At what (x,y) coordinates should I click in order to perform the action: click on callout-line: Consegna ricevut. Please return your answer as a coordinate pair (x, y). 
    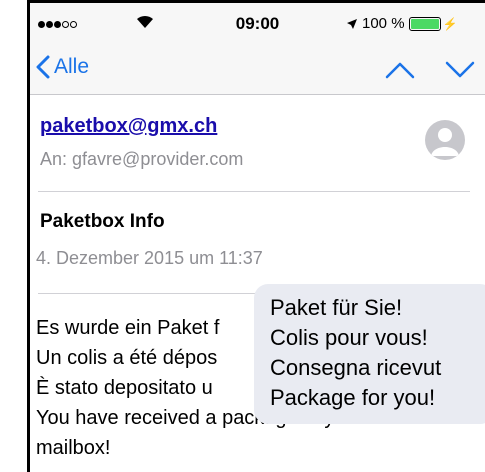
    Looking at the image, I should click on (356, 367).